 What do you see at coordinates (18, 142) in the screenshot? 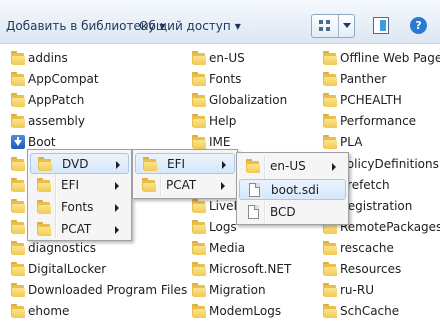
I see `boot-download-icon` at bounding box center [18, 142].